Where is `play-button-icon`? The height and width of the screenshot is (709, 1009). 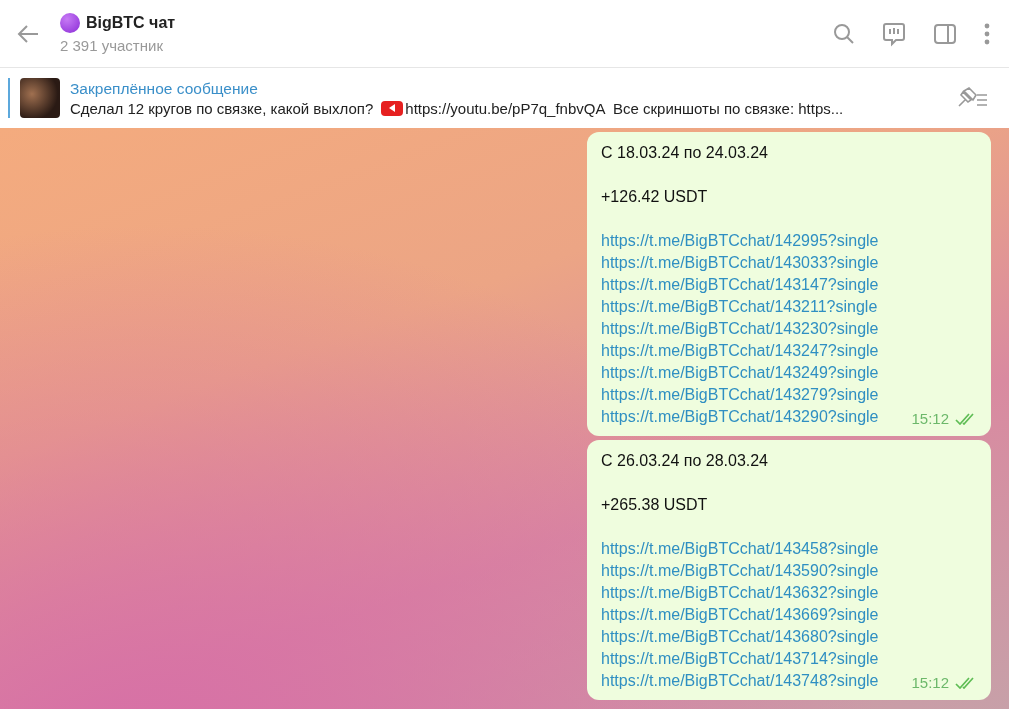
play-button-icon is located at coordinates (392, 108).